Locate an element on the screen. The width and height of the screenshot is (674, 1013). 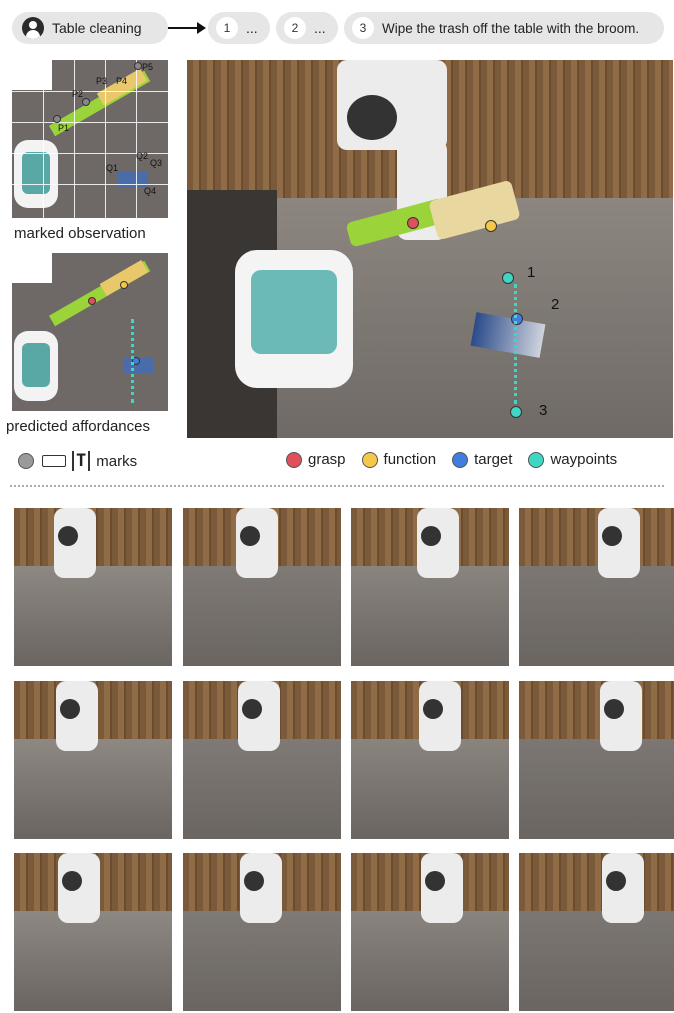
waypoints-legend-dot is located at coordinates (536, 459).